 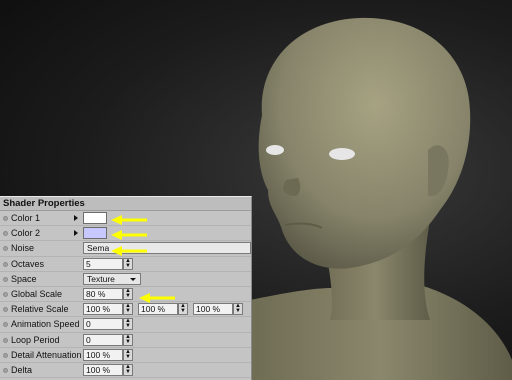 What do you see at coordinates (26, 218) in the screenshot?
I see `row-label: Color 1` at bounding box center [26, 218].